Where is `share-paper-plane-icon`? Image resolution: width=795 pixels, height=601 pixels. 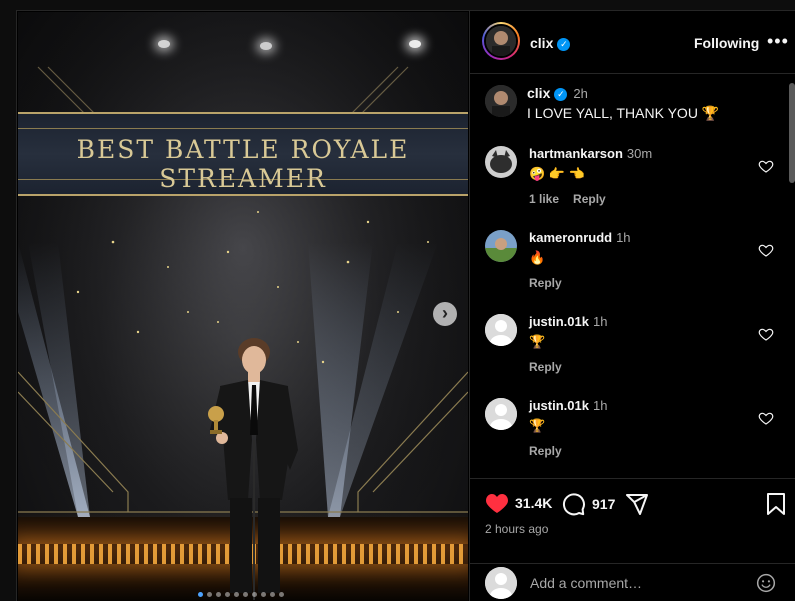 share-paper-plane-icon is located at coordinates (637, 504).